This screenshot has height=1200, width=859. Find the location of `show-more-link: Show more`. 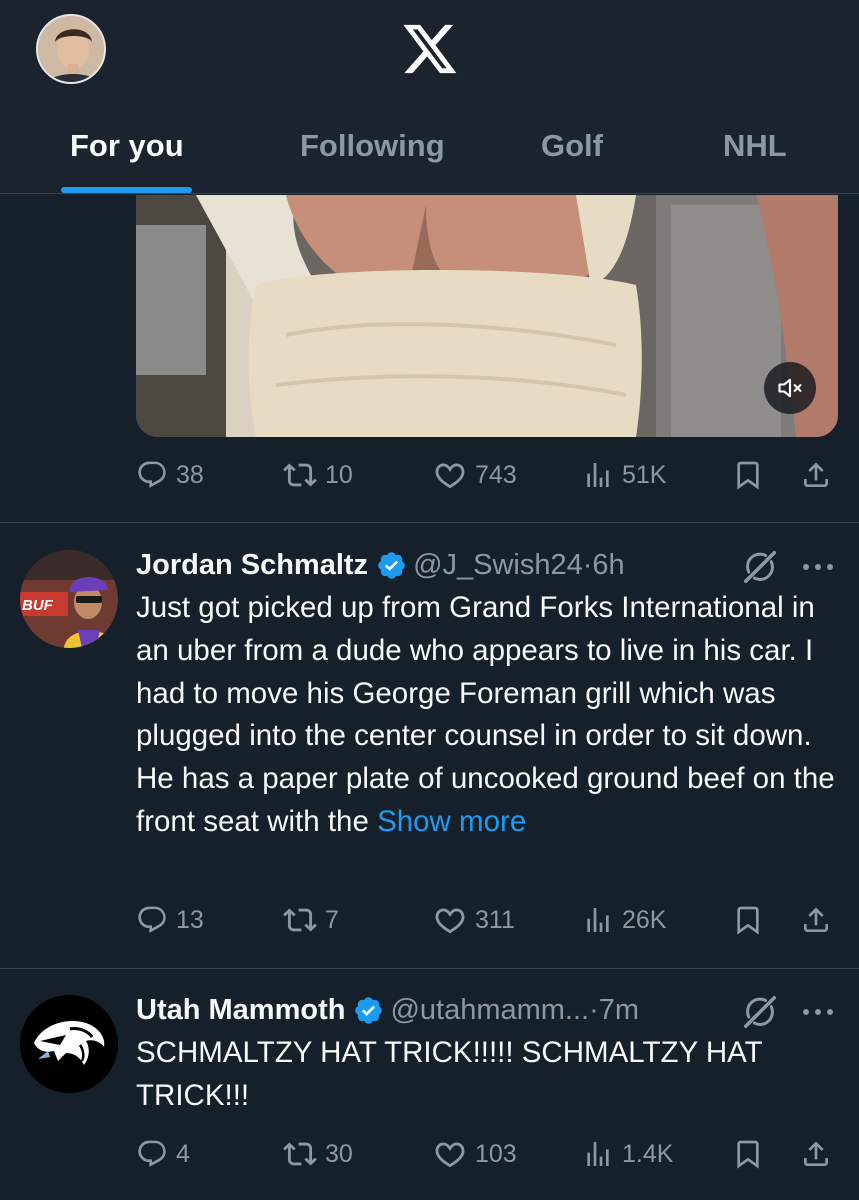

show-more-link: Show more is located at coordinates (451, 821).